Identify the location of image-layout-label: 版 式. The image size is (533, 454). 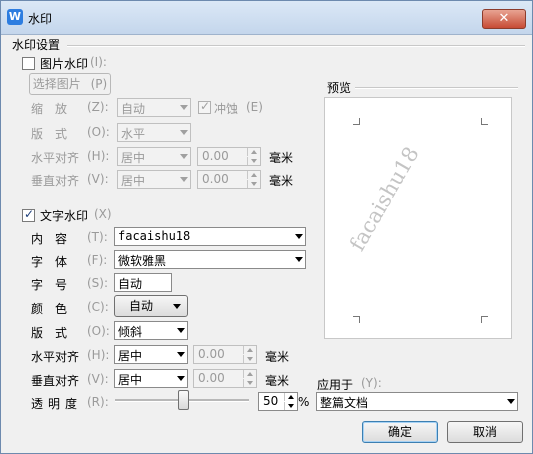
(49, 134).